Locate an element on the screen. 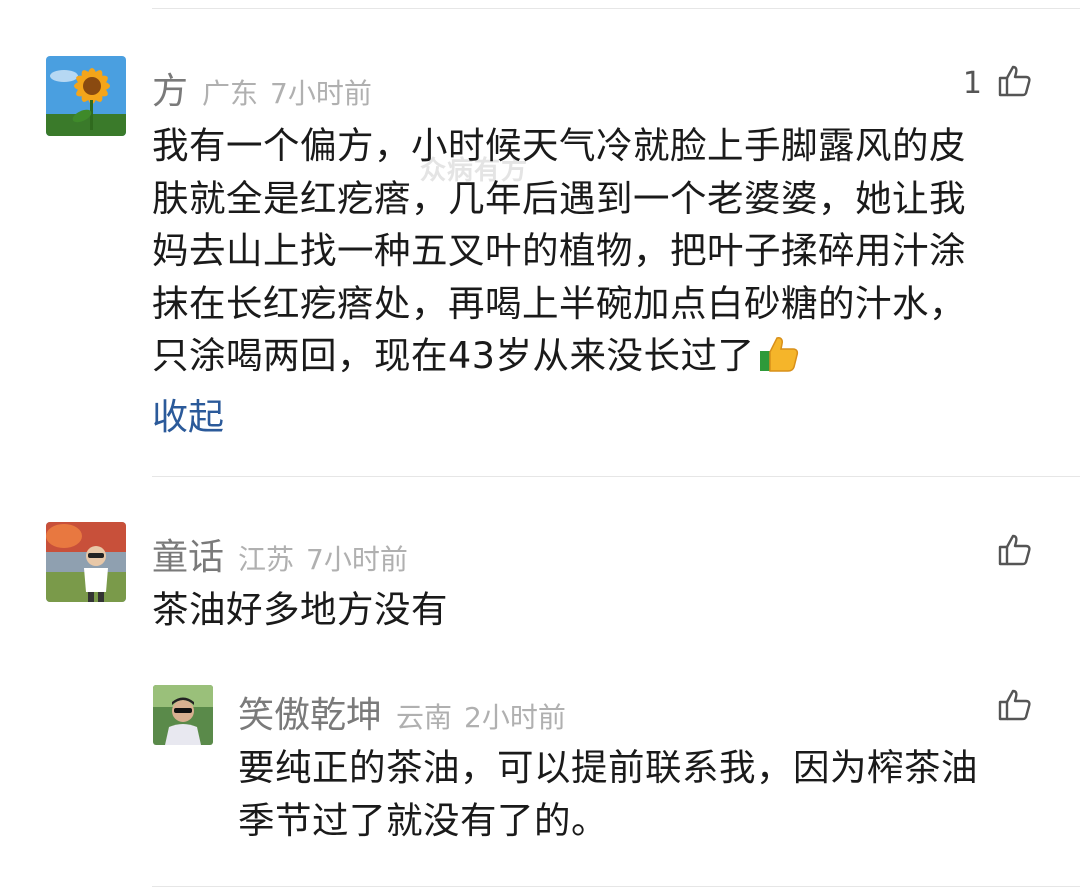 This screenshot has height=894, width=1080. reply-text: 要纯正的茶油，可以提前联系我，因为榨茶油 季节过了就没有了的。 is located at coordinates (648, 794).